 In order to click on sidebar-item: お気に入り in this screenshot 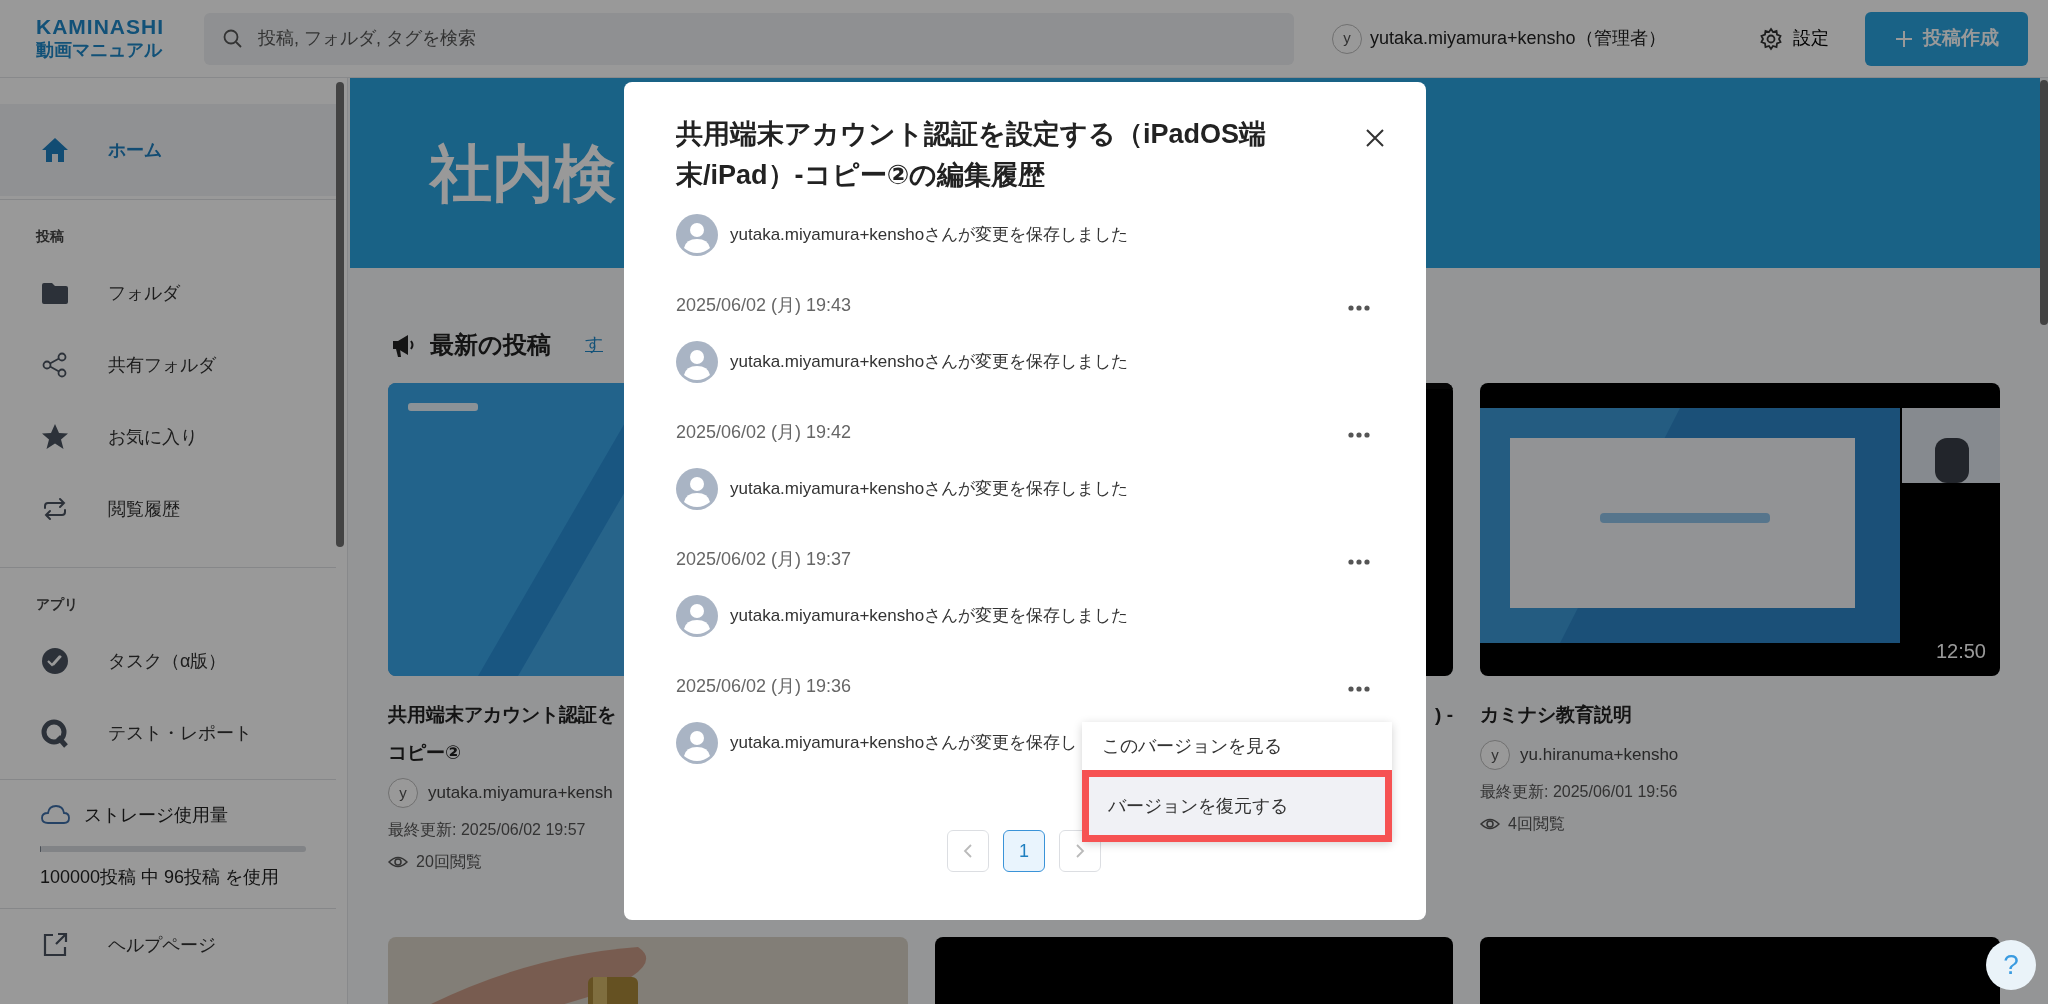, I will do `click(168, 437)`.